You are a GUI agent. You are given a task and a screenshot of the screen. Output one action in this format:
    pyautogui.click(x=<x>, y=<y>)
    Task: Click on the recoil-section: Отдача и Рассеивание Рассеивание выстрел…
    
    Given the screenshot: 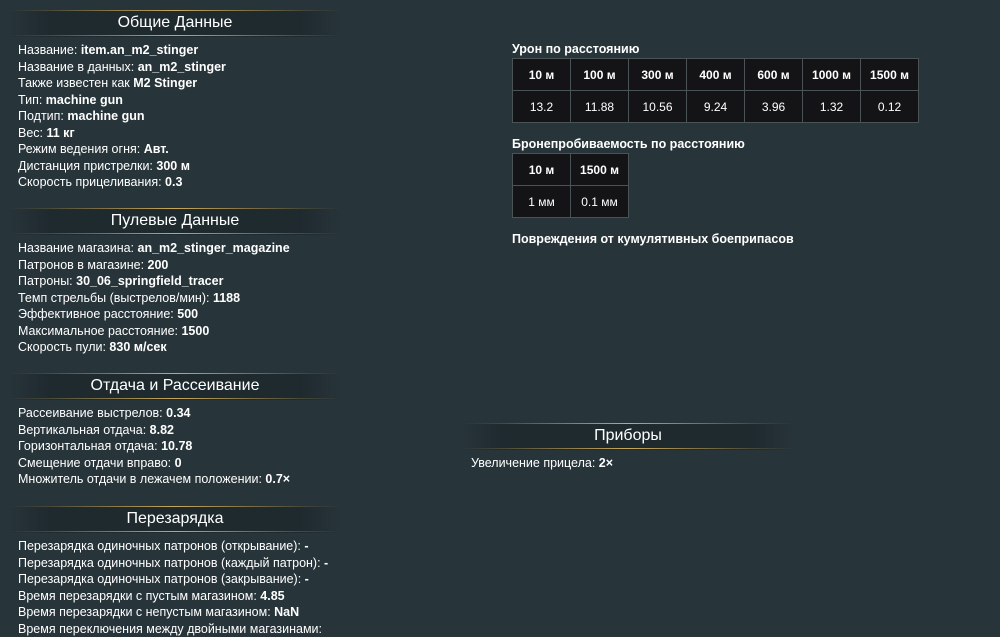 What is the action you would take?
    pyautogui.click(x=175, y=430)
    